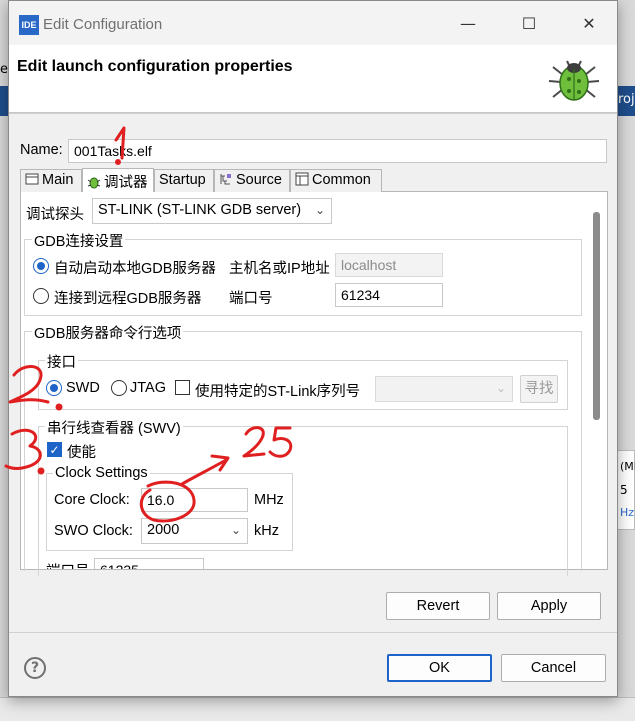  What do you see at coordinates (254, 442) in the screenshot?
I see `annotation-25-stroke` at bounding box center [254, 442].